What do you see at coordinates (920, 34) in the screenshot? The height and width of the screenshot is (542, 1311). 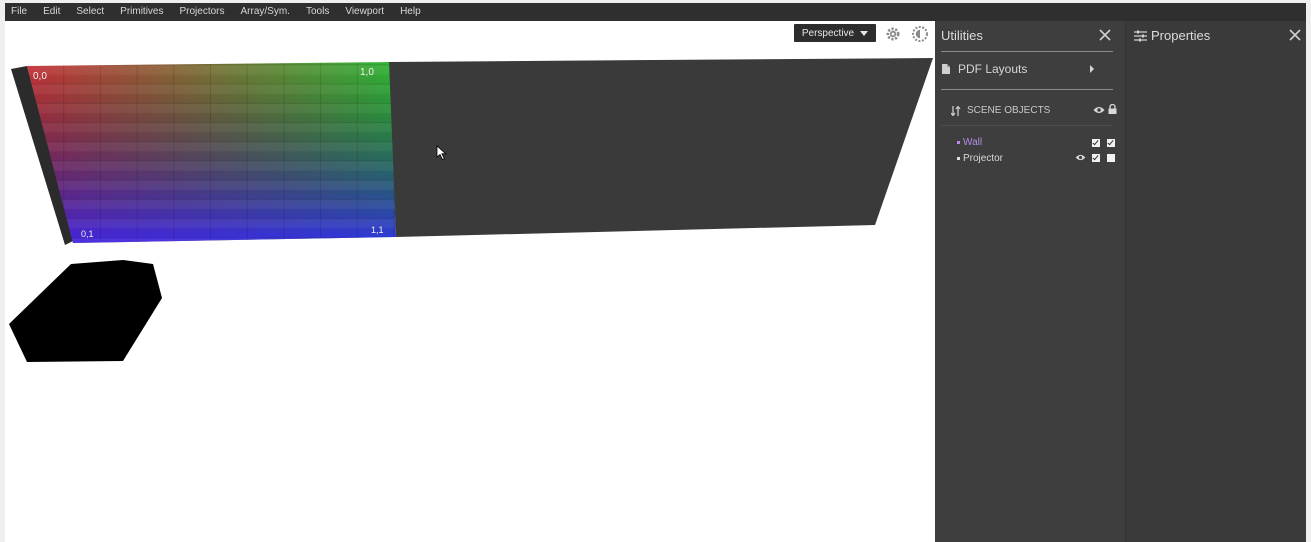 I see `brightness-icon` at bounding box center [920, 34].